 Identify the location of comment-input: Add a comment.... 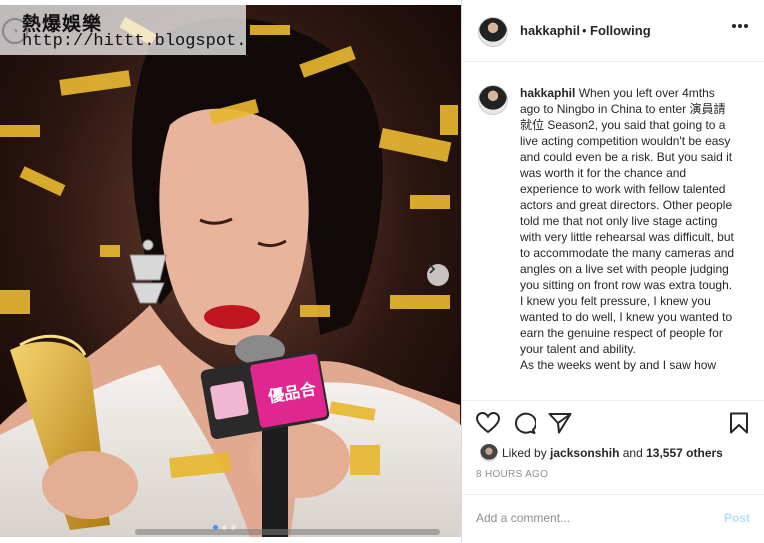
(523, 518).